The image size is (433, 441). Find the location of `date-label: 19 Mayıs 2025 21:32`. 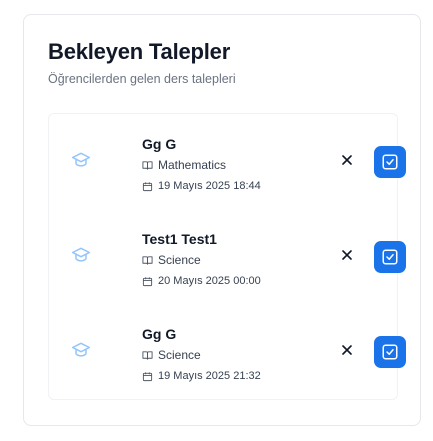

date-label: 19 Mayıs 2025 21:32 is located at coordinates (209, 376).